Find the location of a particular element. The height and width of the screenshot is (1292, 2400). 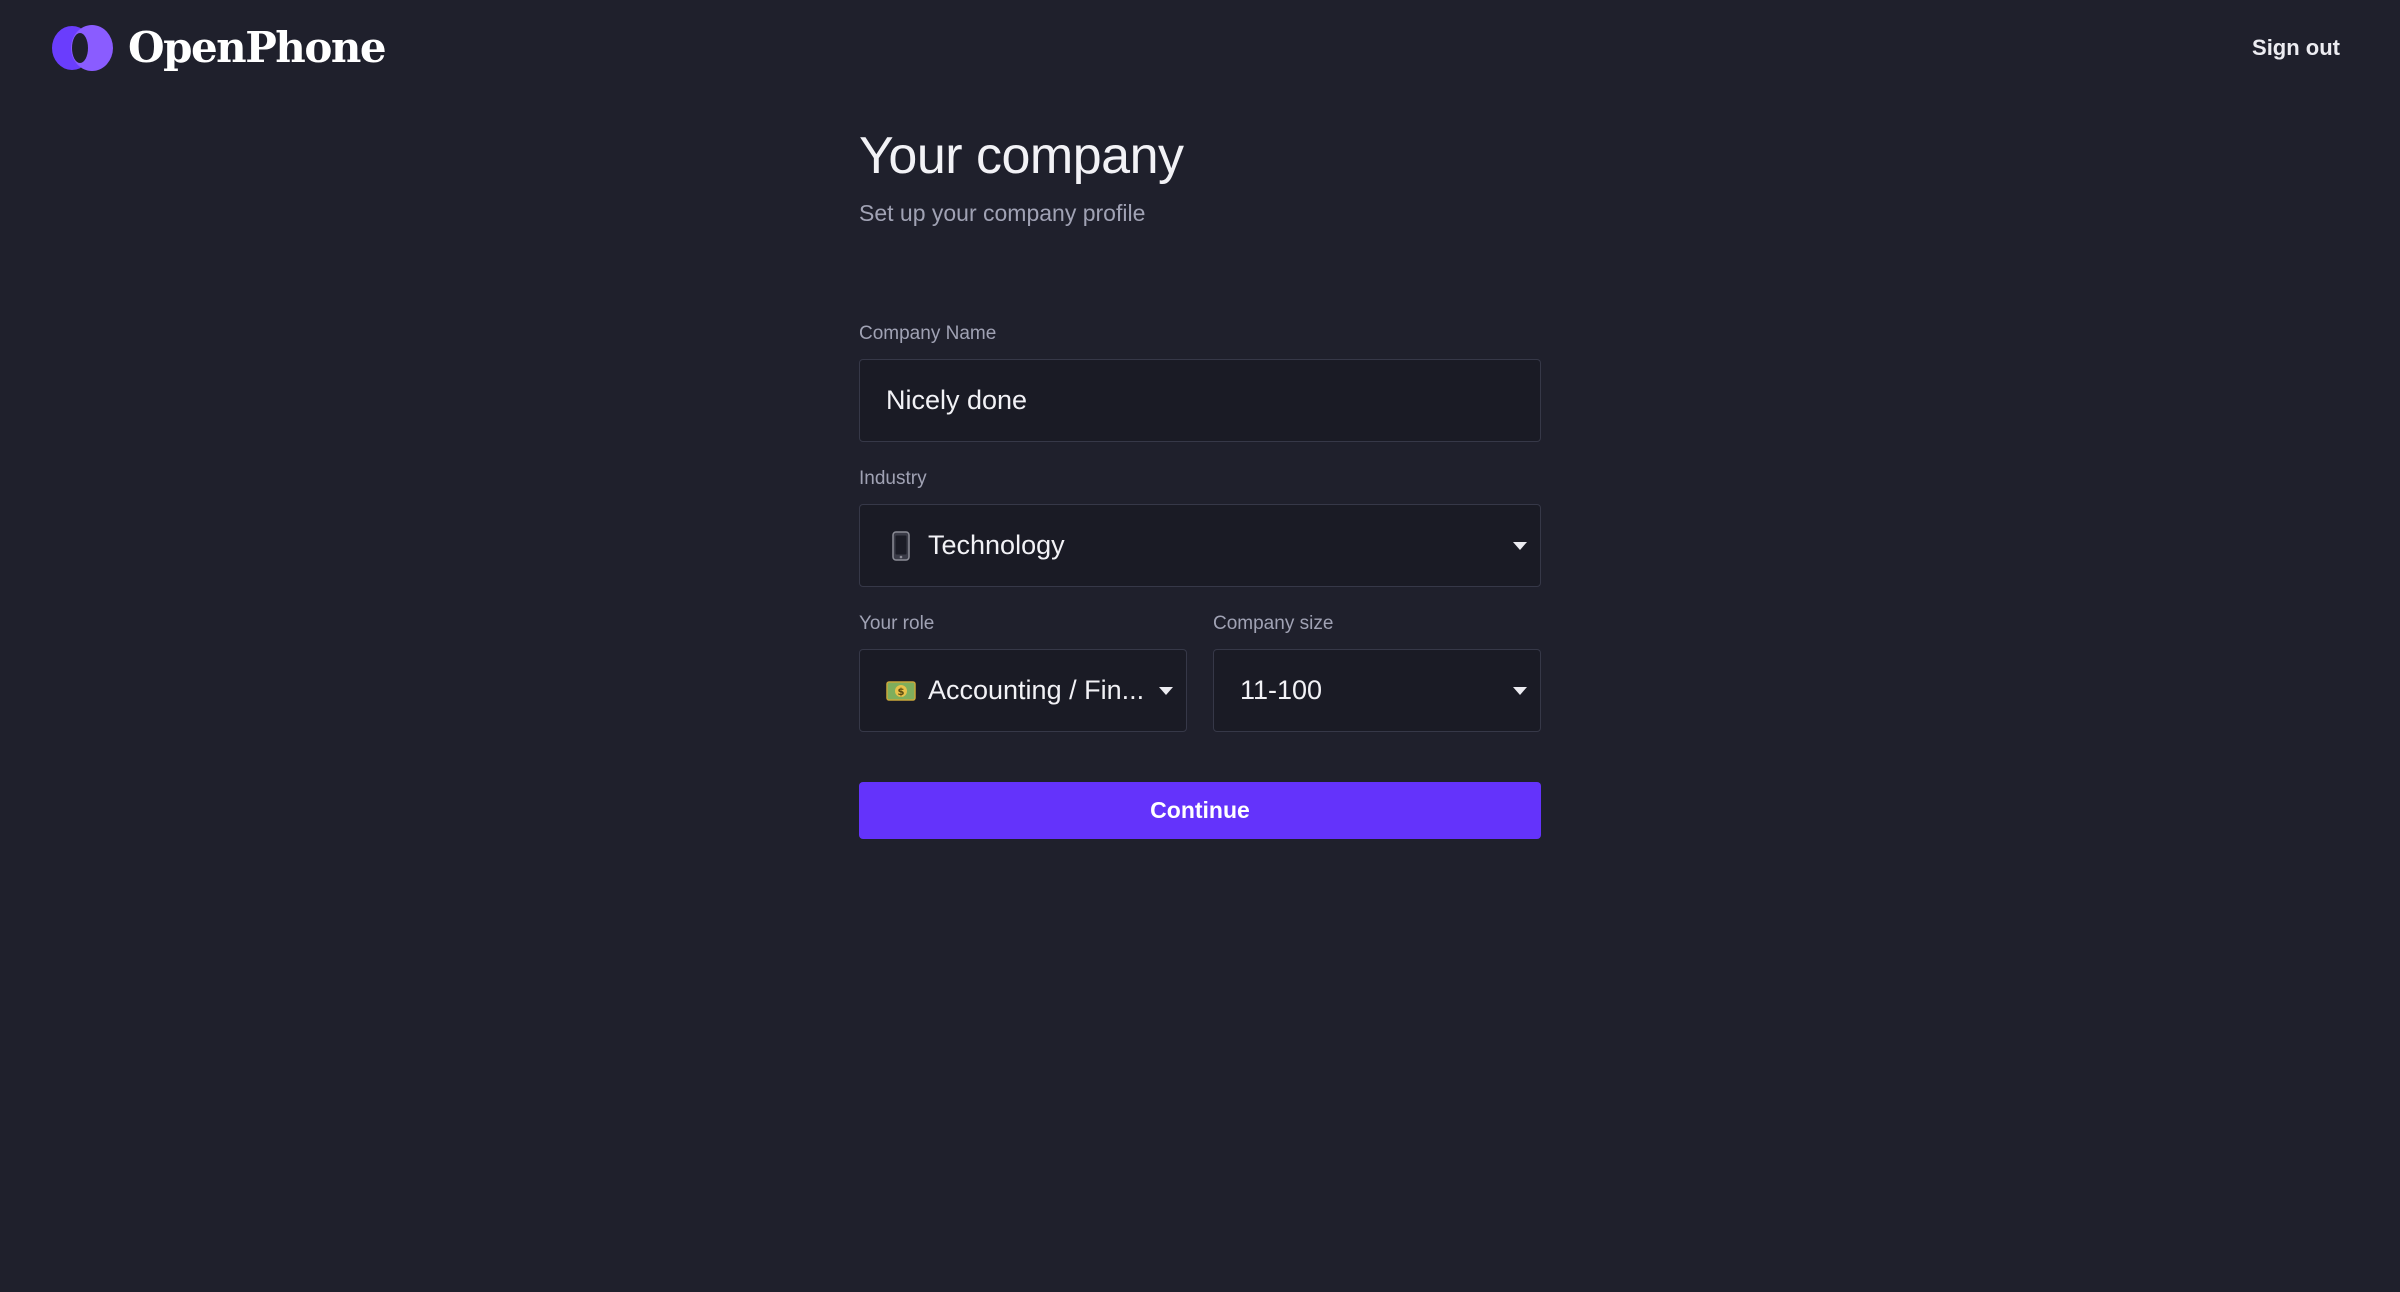

mobile-phone-icon is located at coordinates (901, 546).